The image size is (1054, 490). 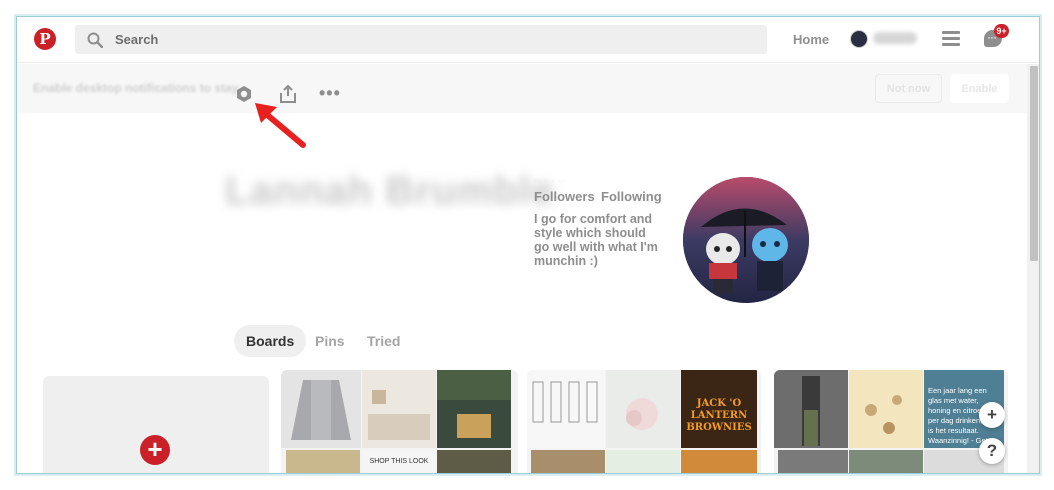 What do you see at coordinates (136, 88) in the screenshot?
I see `notification-message: Enable desktop notifications to stay` at bounding box center [136, 88].